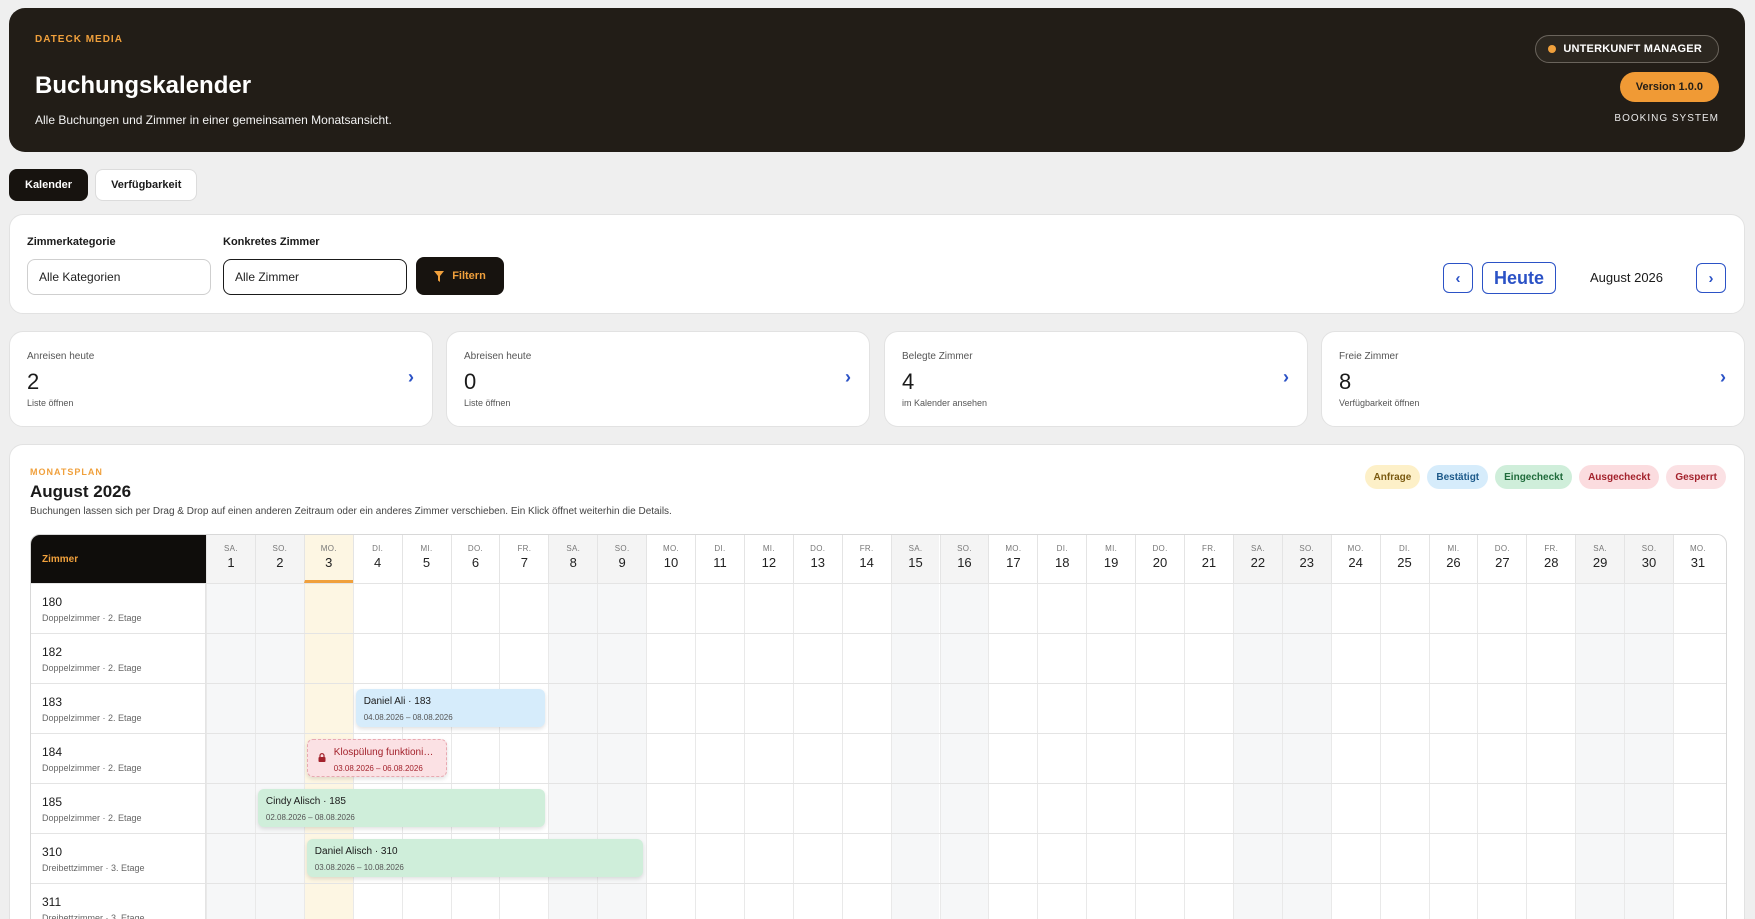 The height and width of the screenshot is (919, 1755). Describe the element at coordinates (1458, 278) in the screenshot. I see `prev-month-button: ‹` at that location.